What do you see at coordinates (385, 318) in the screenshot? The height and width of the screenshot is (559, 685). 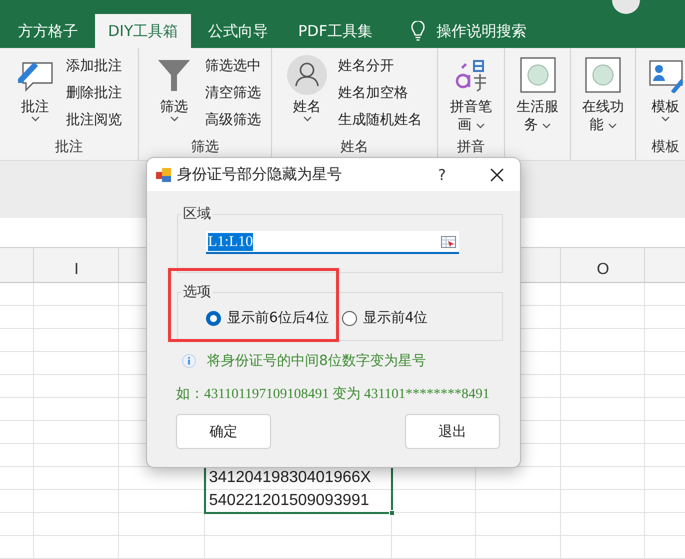 I see `radio-option: 显示前4位` at bounding box center [385, 318].